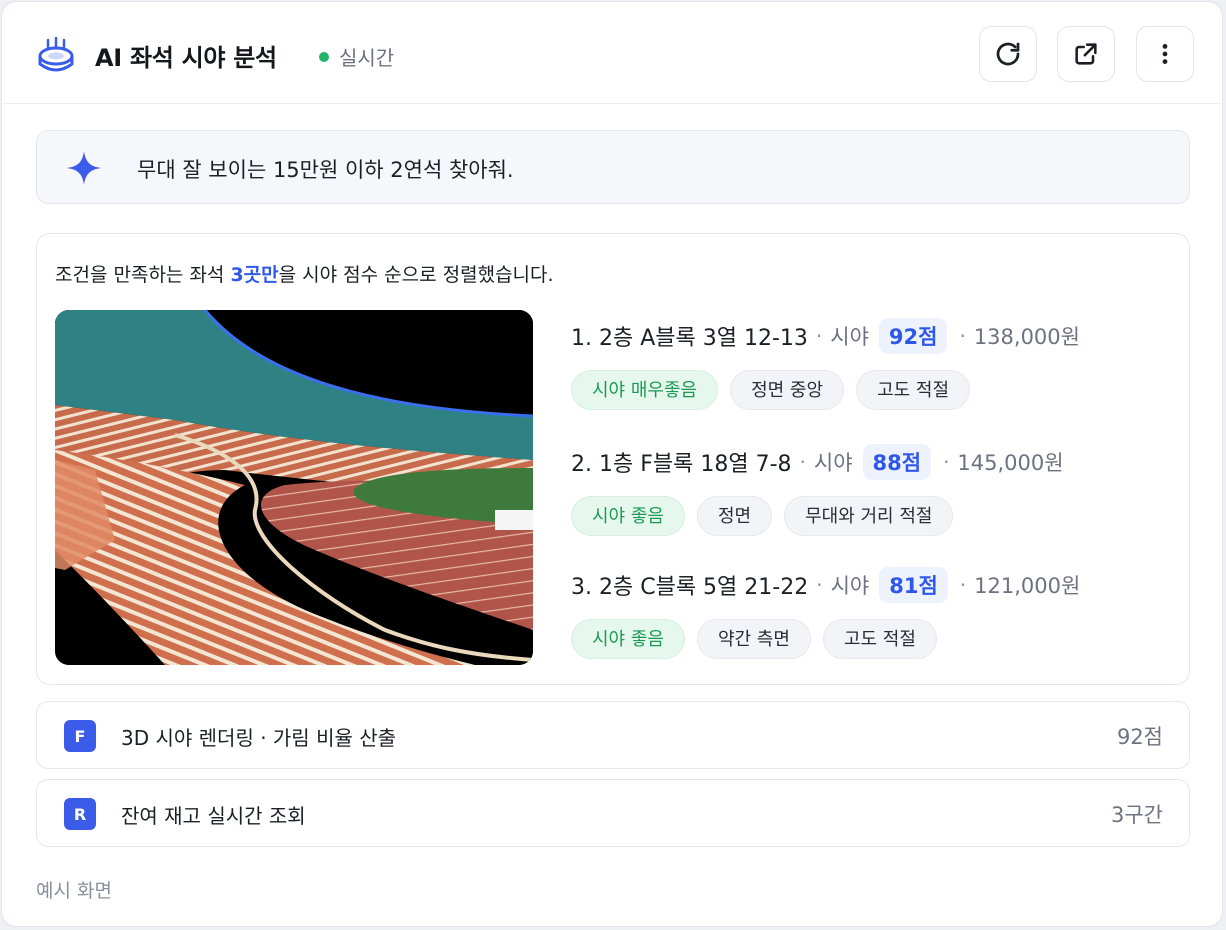 The height and width of the screenshot is (930, 1226). I want to click on tag-position: 정면, so click(734, 516).